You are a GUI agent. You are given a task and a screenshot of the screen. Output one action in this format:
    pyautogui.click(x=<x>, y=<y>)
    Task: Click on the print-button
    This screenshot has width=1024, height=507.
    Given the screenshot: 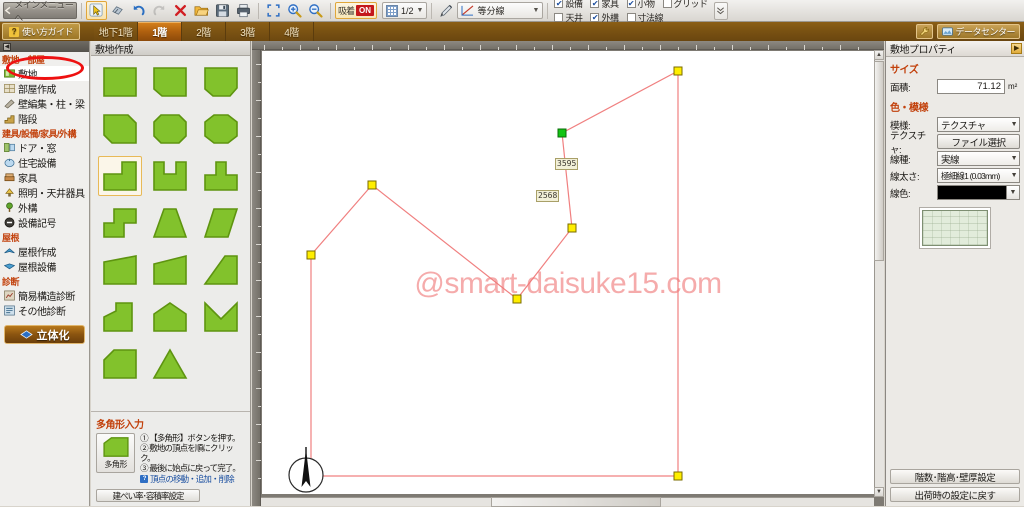 What is the action you would take?
    pyautogui.click(x=243, y=10)
    